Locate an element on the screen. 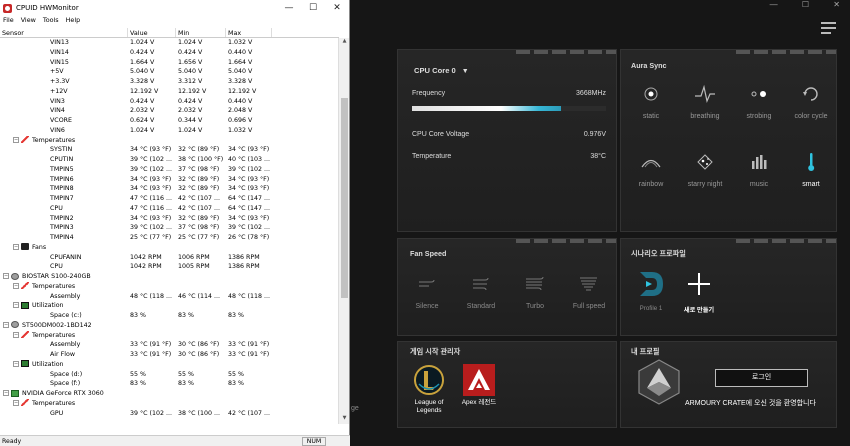 The image size is (850, 446). menu-help: Help is located at coordinates (73, 21).